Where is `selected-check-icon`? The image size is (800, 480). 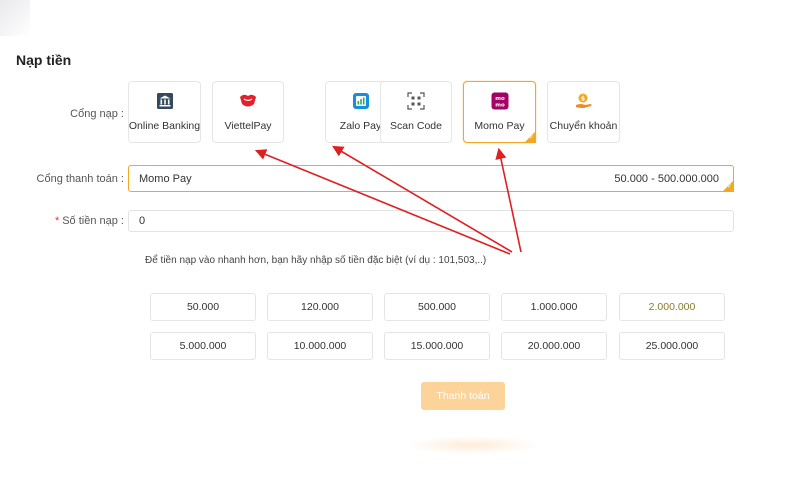
selected-check-icon is located at coordinates (530, 137).